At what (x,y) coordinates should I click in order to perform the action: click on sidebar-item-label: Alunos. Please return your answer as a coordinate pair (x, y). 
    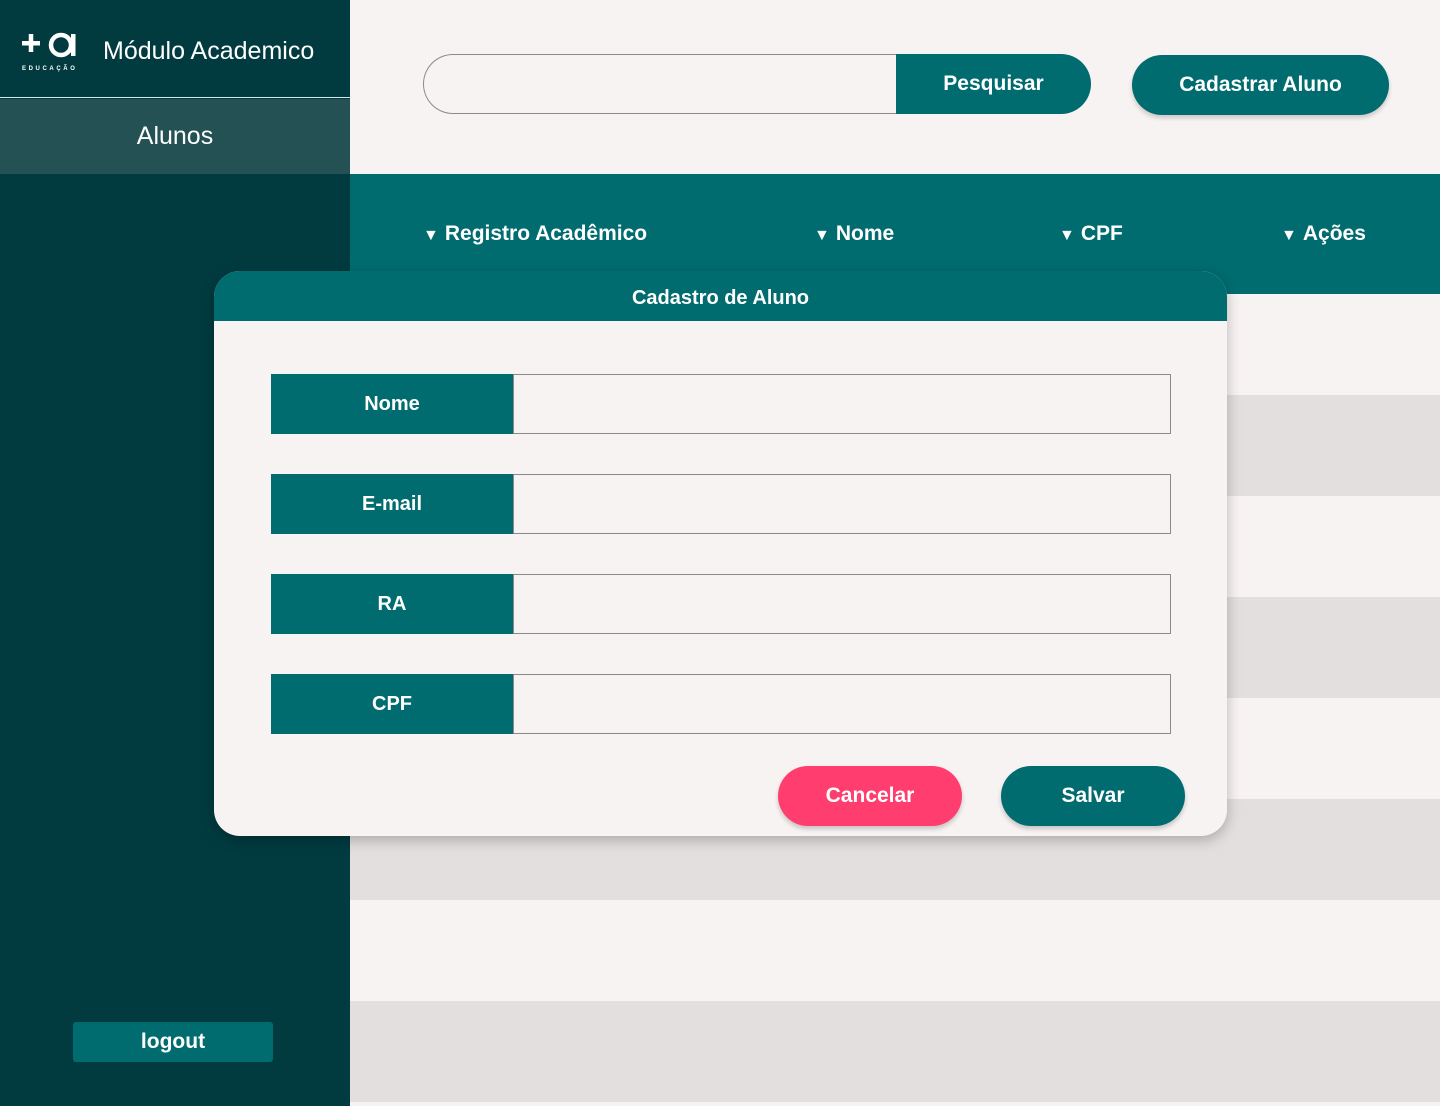
    Looking at the image, I should click on (175, 136).